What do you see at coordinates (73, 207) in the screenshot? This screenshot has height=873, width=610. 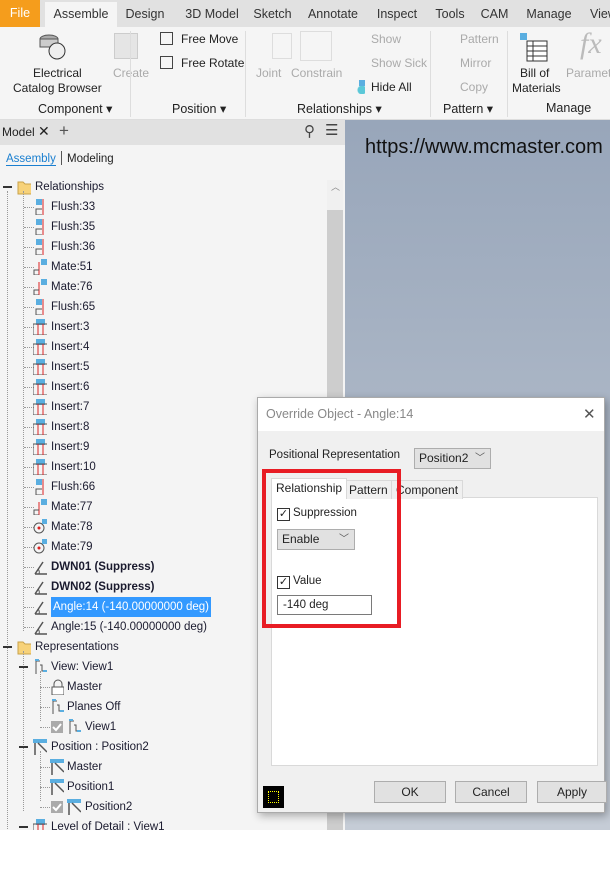 I see `tree-node: Flush:33` at bounding box center [73, 207].